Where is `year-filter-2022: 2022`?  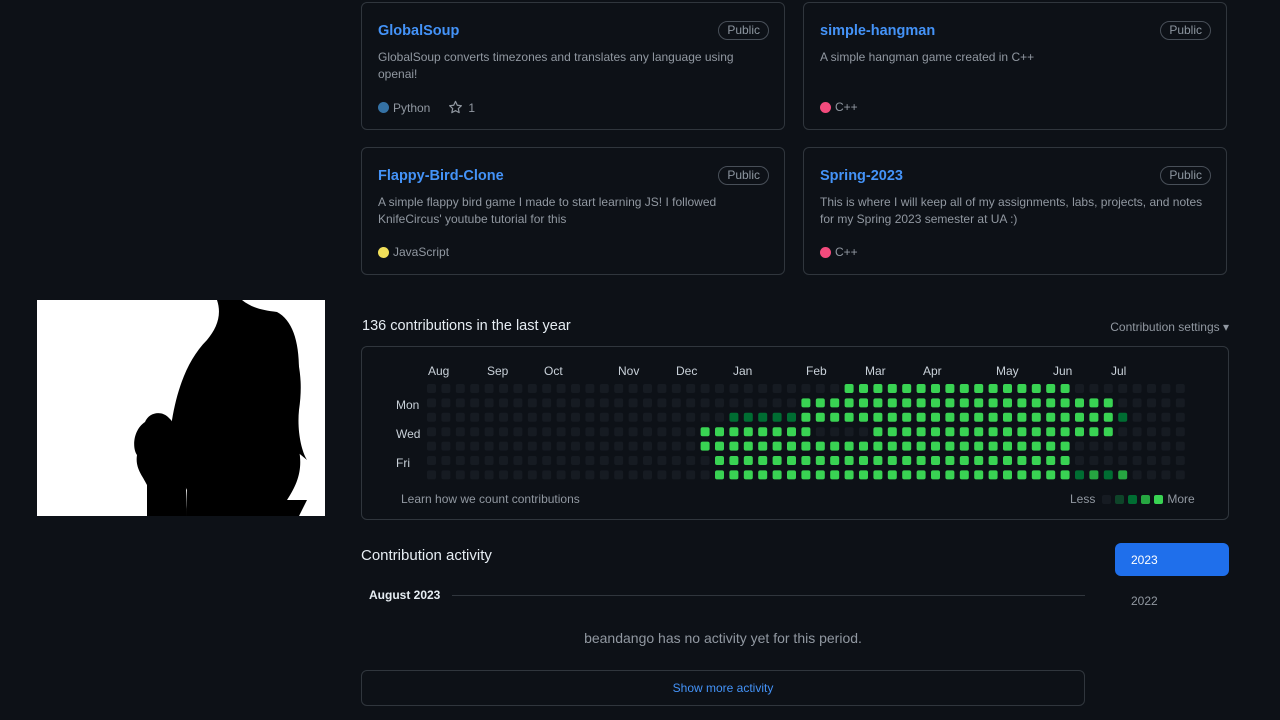
year-filter-2022: 2022 is located at coordinates (1144, 601).